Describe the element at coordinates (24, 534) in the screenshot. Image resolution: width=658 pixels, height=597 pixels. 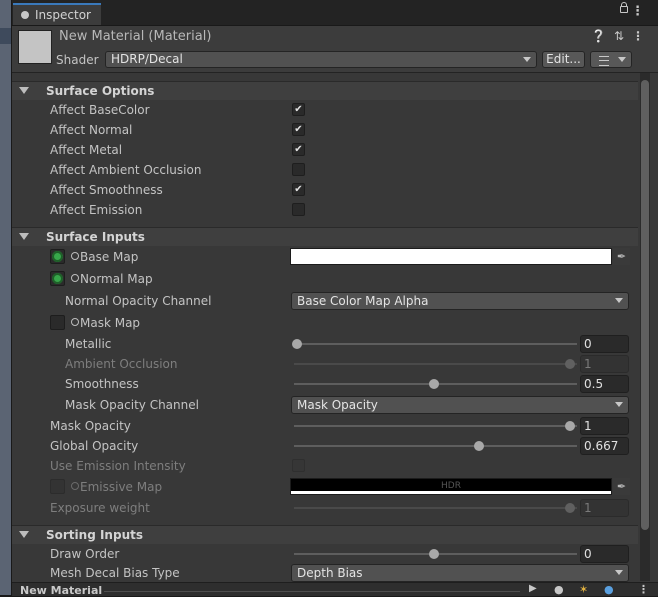
I see `foldout-arrow-icon` at that location.